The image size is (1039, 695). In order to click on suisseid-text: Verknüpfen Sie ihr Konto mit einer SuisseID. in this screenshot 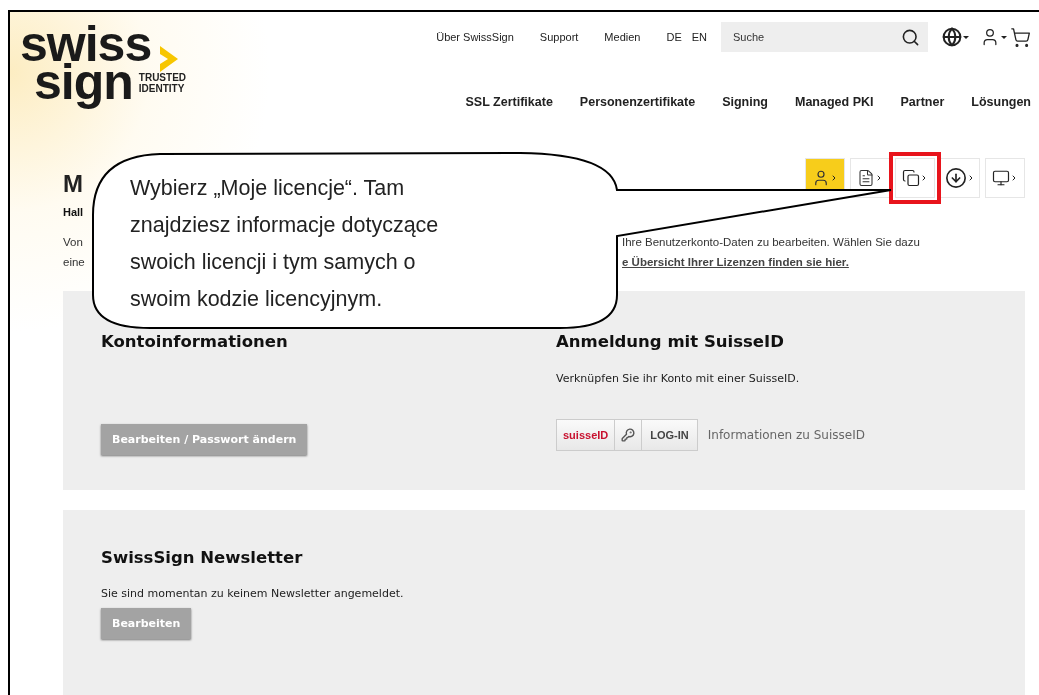, I will do `click(678, 378)`.